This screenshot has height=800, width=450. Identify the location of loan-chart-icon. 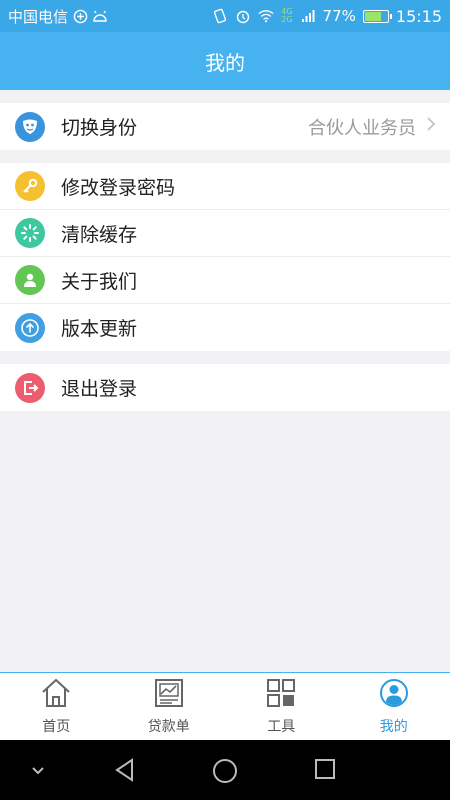
(169, 695).